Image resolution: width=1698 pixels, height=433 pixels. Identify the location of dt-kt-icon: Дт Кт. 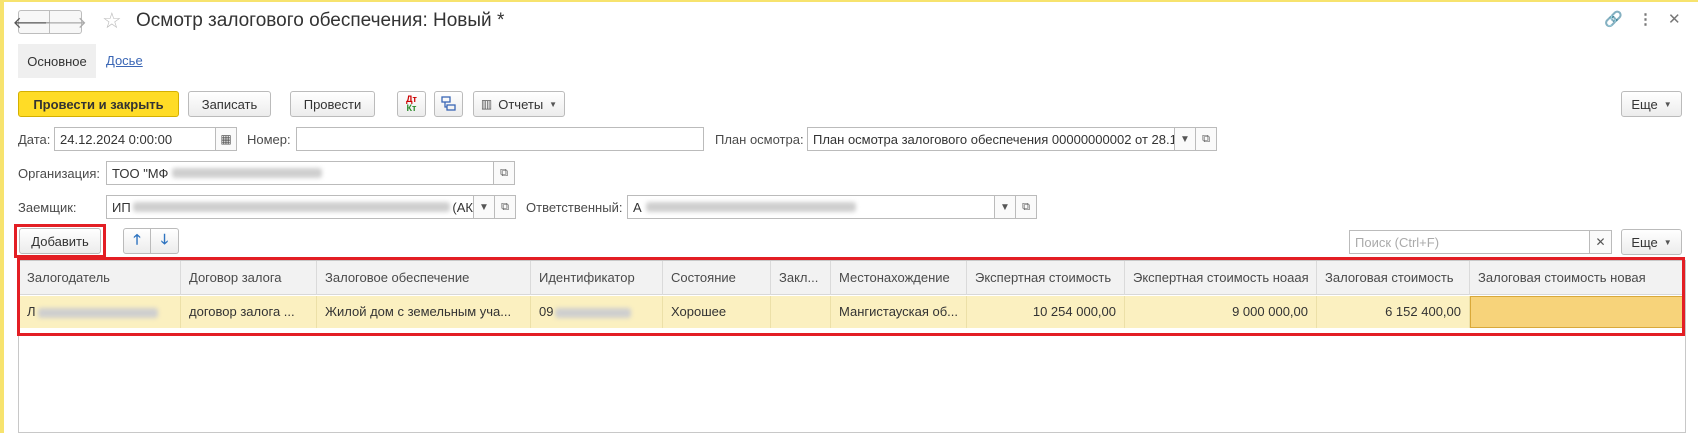
(411, 103).